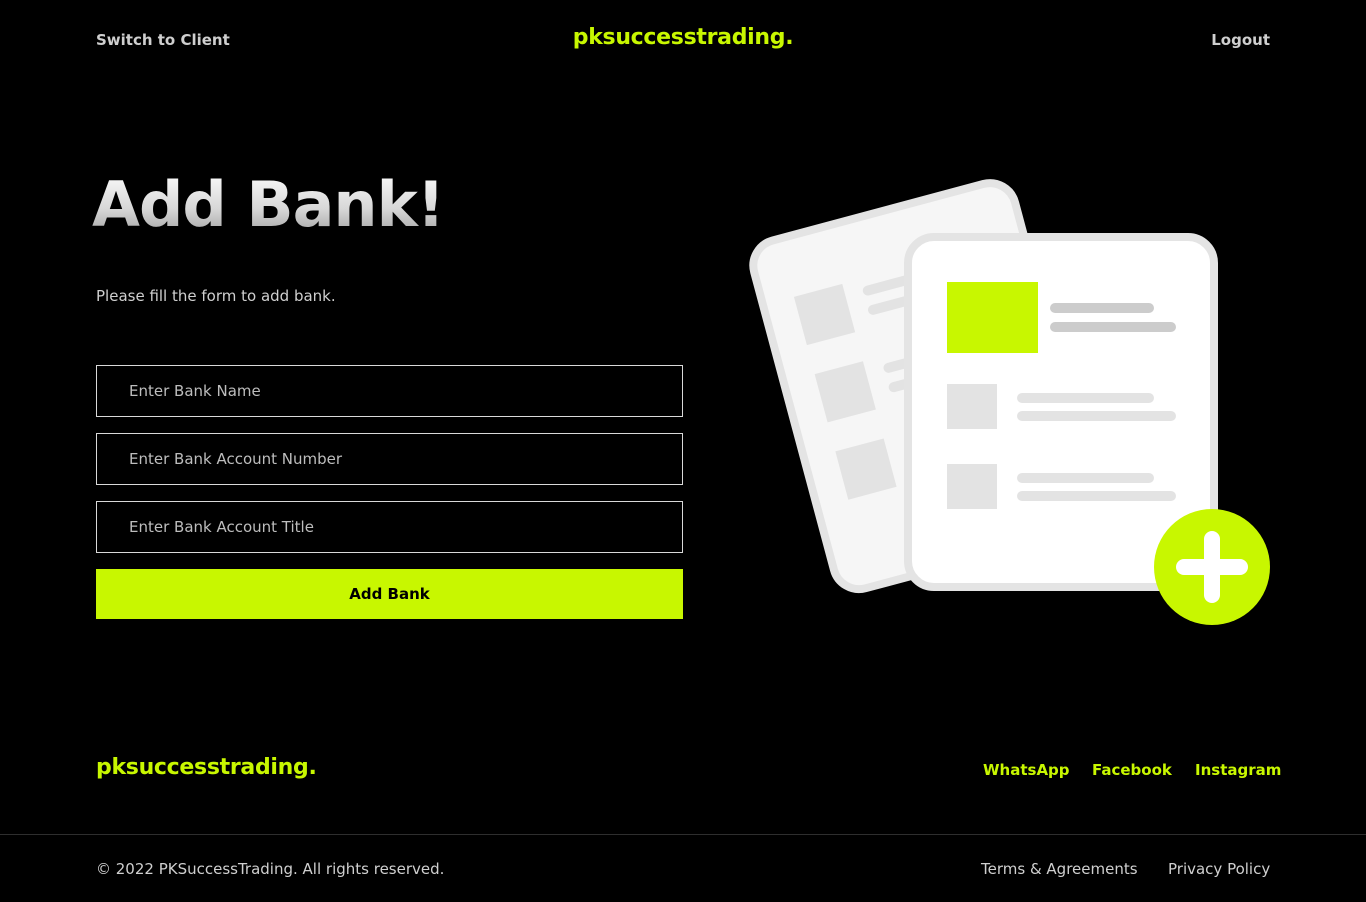  Describe the element at coordinates (389, 527) in the screenshot. I see `bank-account-title-input` at that location.